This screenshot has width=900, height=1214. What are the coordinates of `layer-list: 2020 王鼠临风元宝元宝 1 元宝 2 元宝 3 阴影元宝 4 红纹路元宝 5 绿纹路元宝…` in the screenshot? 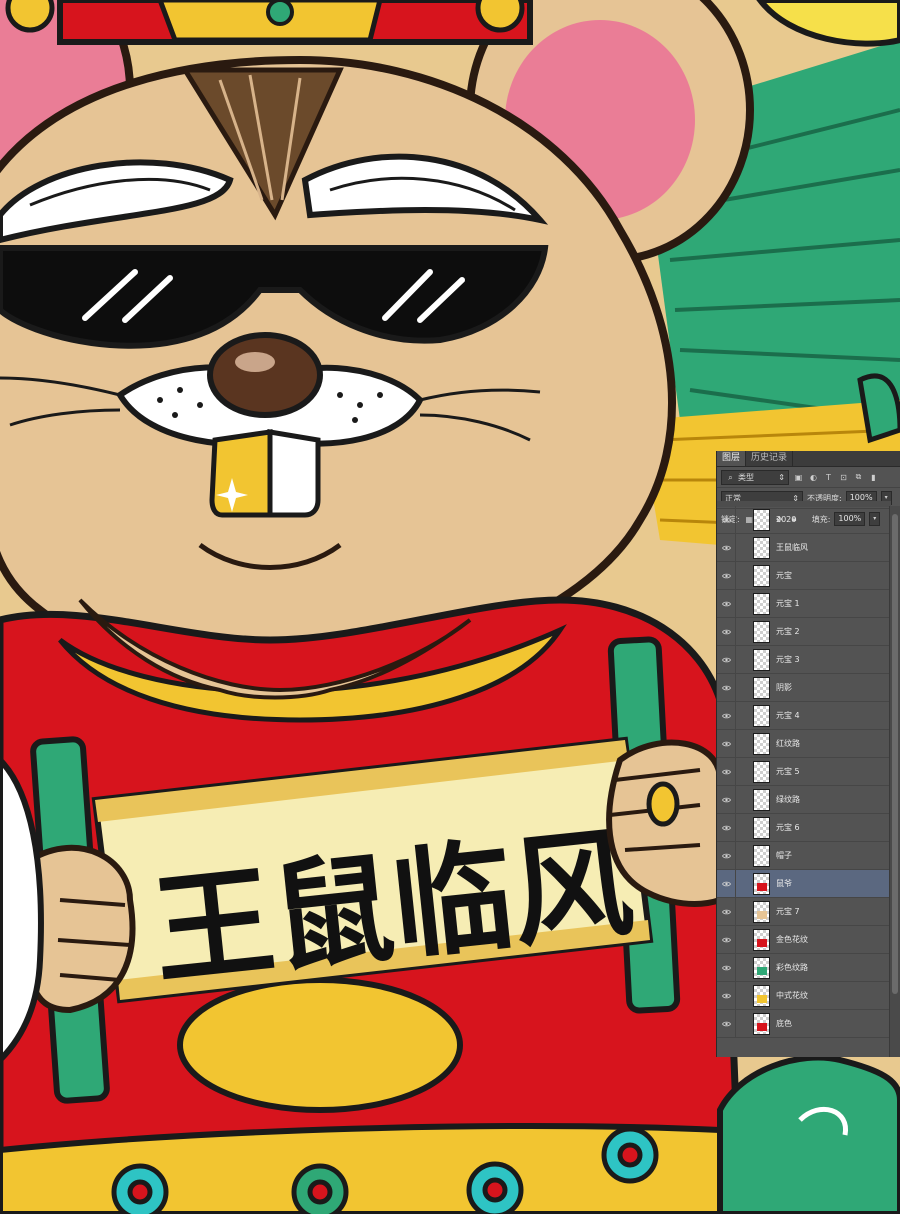 It's located at (804, 781).